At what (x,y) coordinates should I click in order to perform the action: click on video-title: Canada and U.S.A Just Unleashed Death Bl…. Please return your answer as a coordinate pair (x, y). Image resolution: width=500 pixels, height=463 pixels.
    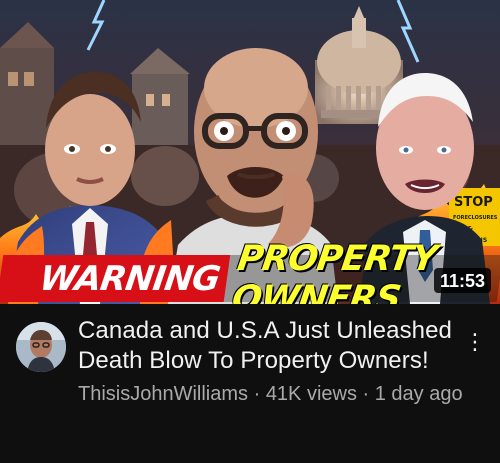
    Looking at the image, I should click on (273, 346).